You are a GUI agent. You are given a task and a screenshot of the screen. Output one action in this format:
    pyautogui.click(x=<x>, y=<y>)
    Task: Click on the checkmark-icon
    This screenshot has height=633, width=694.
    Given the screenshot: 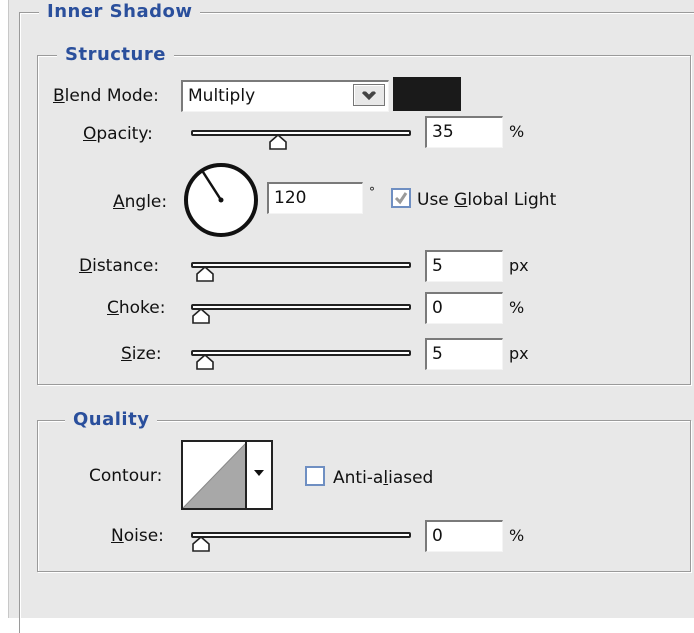 What is the action you would take?
    pyautogui.click(x=401, y=198)
    